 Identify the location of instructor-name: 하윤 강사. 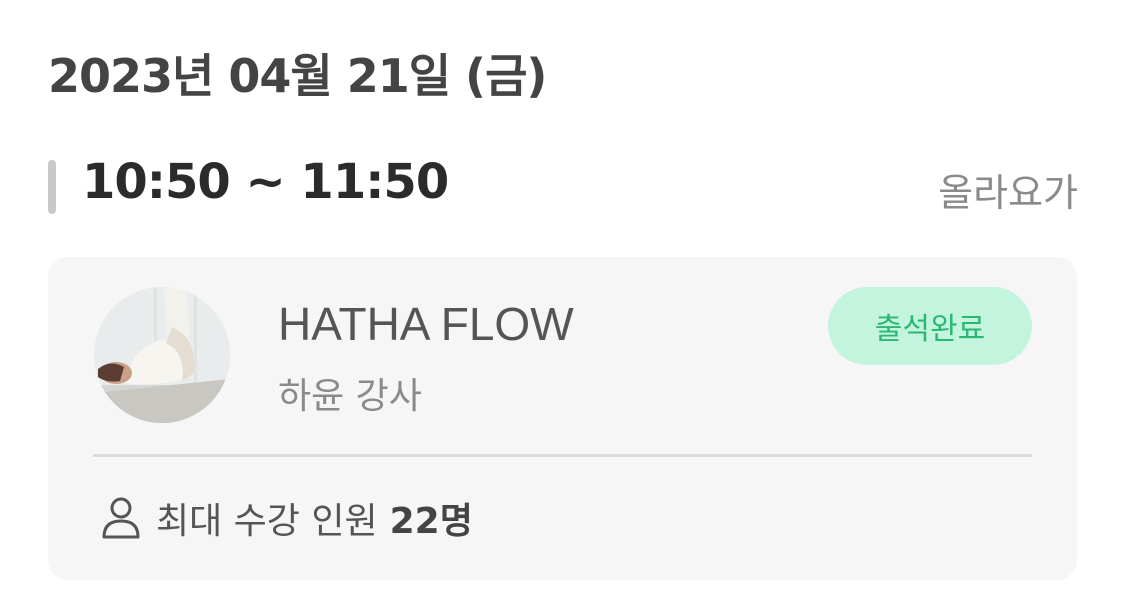
(350, 396).